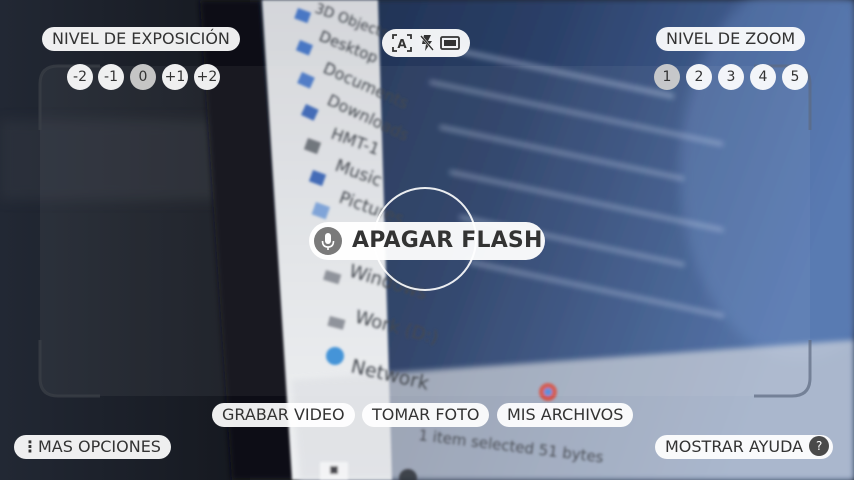  Describe the element at coordinates (426, 415) in the screenshot. I see `take-photo-button: TOMAR FOTO` at that location.